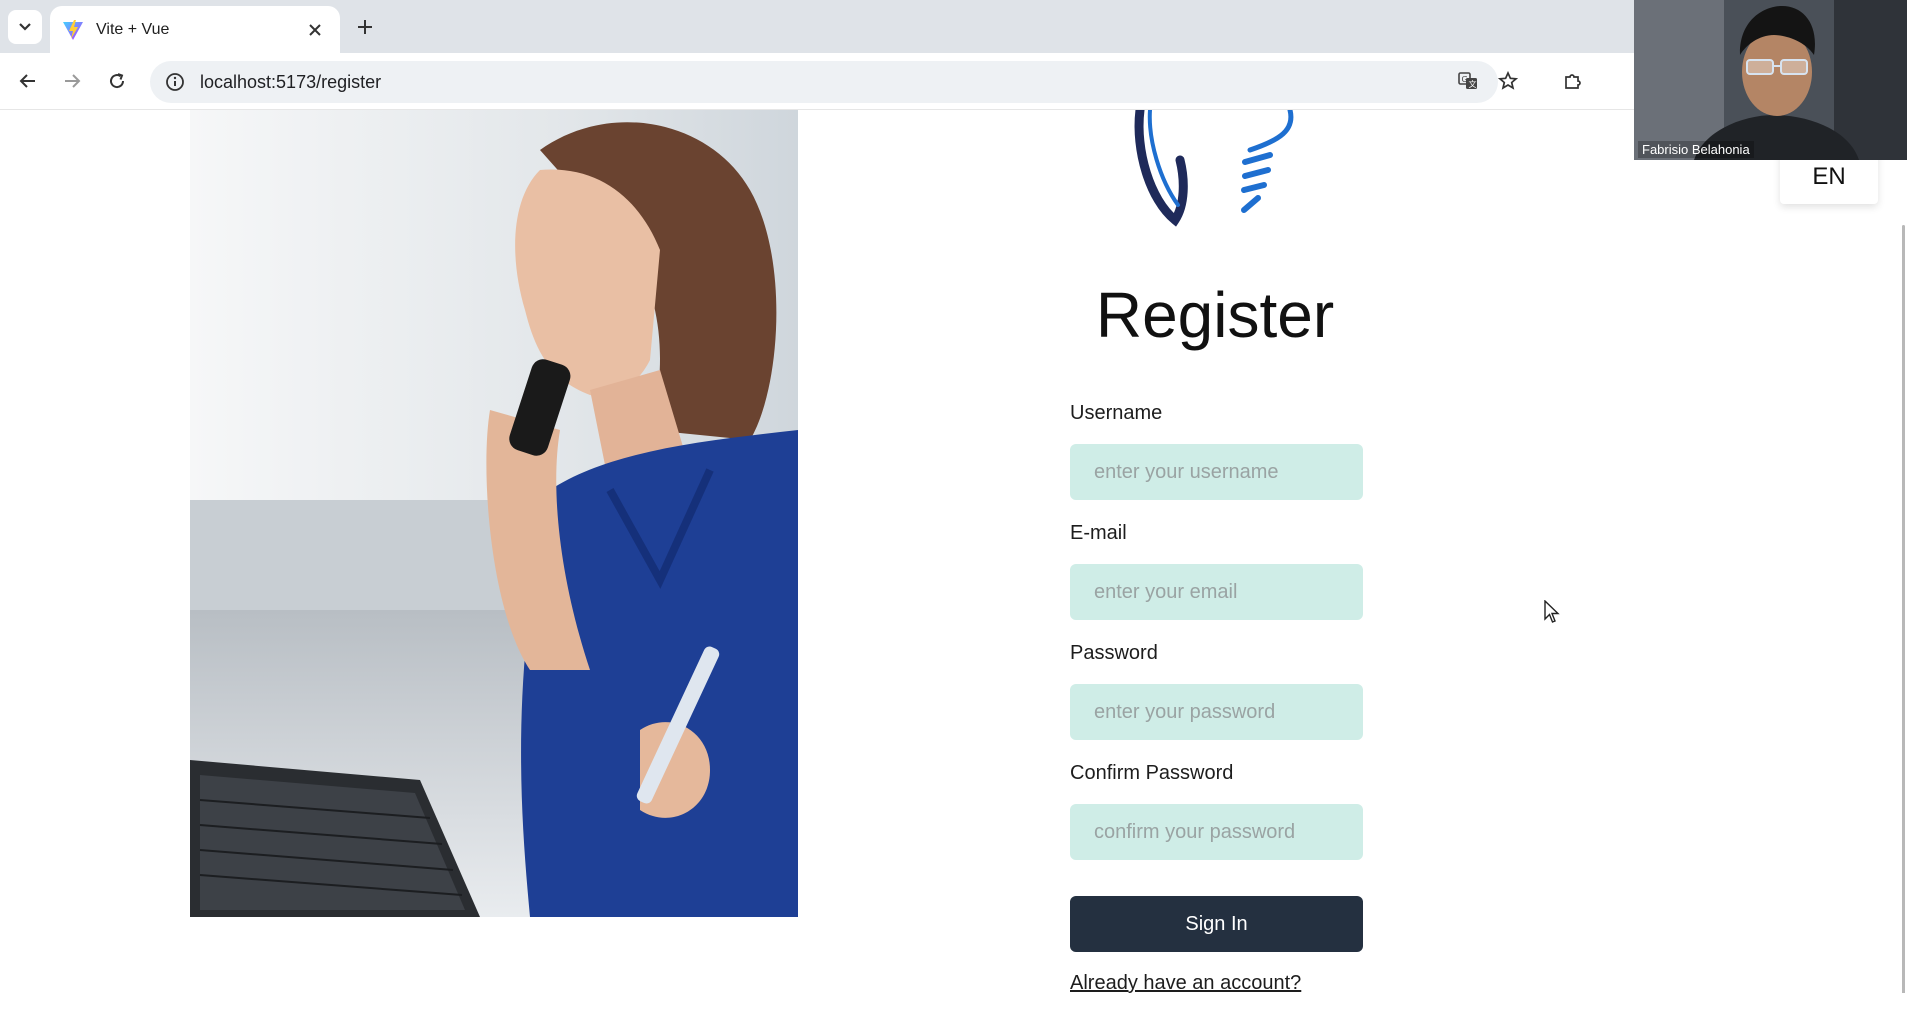 The image size is (1907, 1027). Describe the element at coordinates (1465, 79) in the screenshot. I see `svg-text: G` at that location.